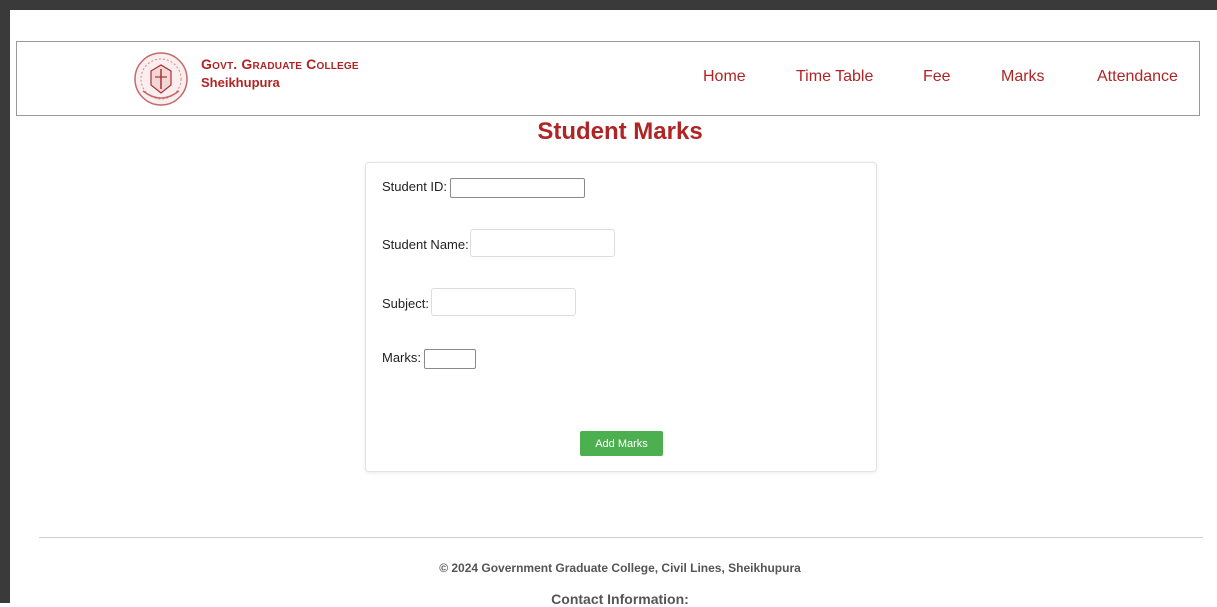 Image resolution: width=1217 pixels, height=607 pixels. I want to click on footer-divider, so click(621, 537).